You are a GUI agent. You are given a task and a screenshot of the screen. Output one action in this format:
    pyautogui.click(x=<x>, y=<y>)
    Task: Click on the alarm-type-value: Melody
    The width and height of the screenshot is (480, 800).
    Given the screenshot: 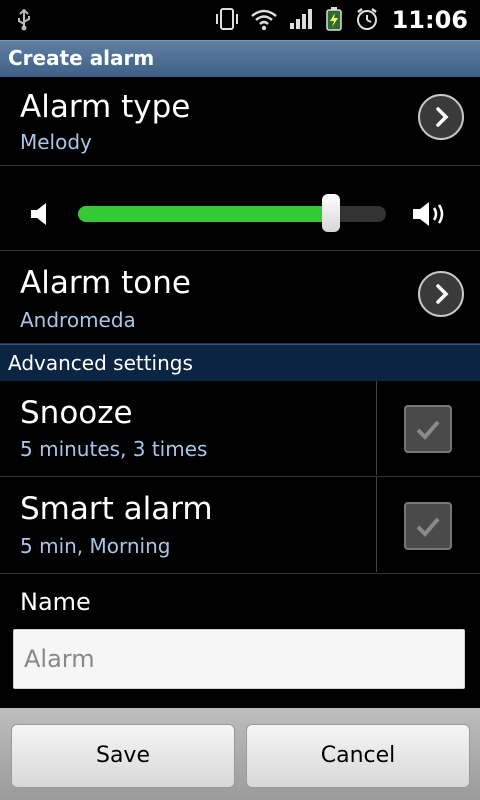 What is the action you would take?
    pyautogui.click(x=56, y=142)
    